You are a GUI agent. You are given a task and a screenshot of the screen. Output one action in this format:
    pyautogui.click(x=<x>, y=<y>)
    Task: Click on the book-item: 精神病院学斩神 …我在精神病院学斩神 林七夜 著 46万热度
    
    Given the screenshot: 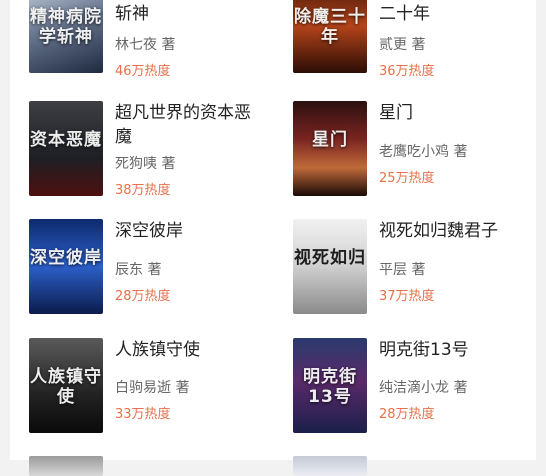 What is the action you would take?
    pyautogui.click(x=149, y=39)
    